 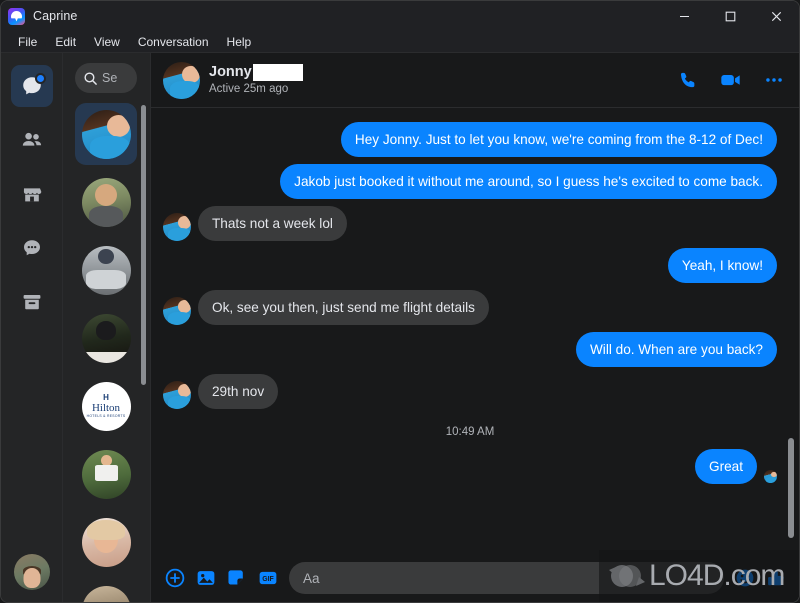 I want to click on message-list-scrollbar, so click(x=791, y=488).